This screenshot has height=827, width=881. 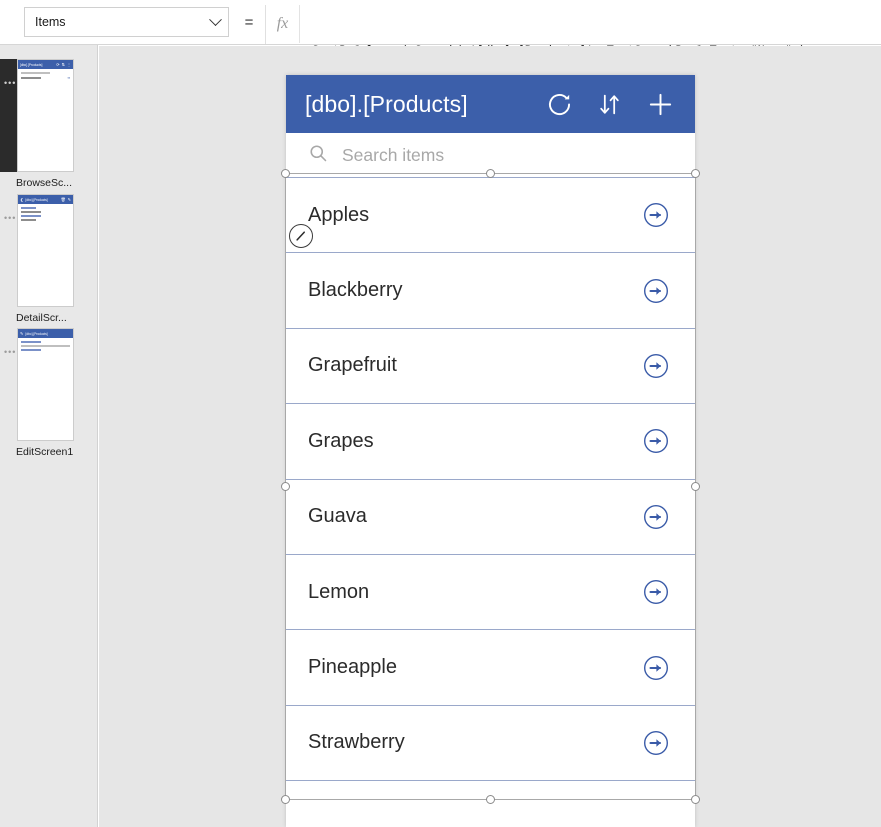 I want to click on thumbnail-sort-icon: ⇅, so click(x=63, y=64).